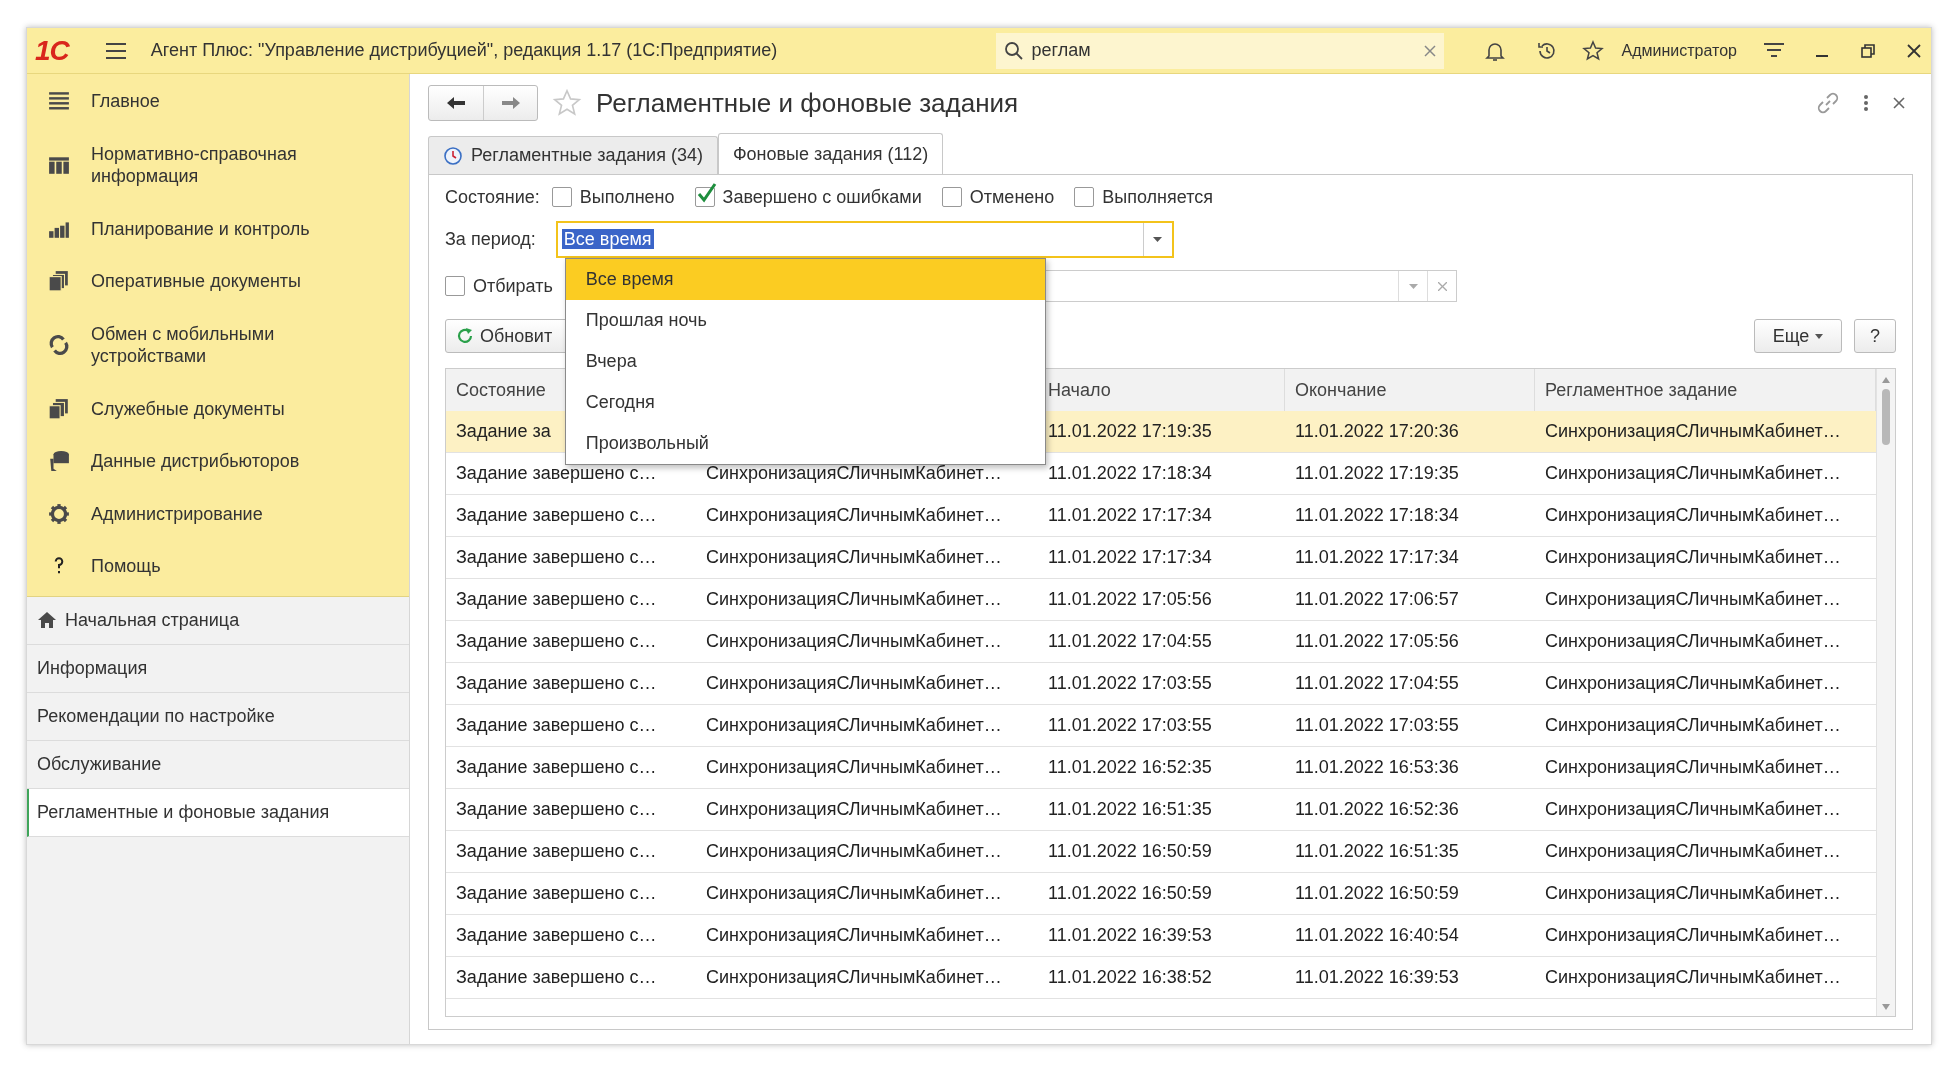 Image resolution: width=1957 pixels, height=1068 pixels. I want to click on scrollbar, so click(1885, 692).